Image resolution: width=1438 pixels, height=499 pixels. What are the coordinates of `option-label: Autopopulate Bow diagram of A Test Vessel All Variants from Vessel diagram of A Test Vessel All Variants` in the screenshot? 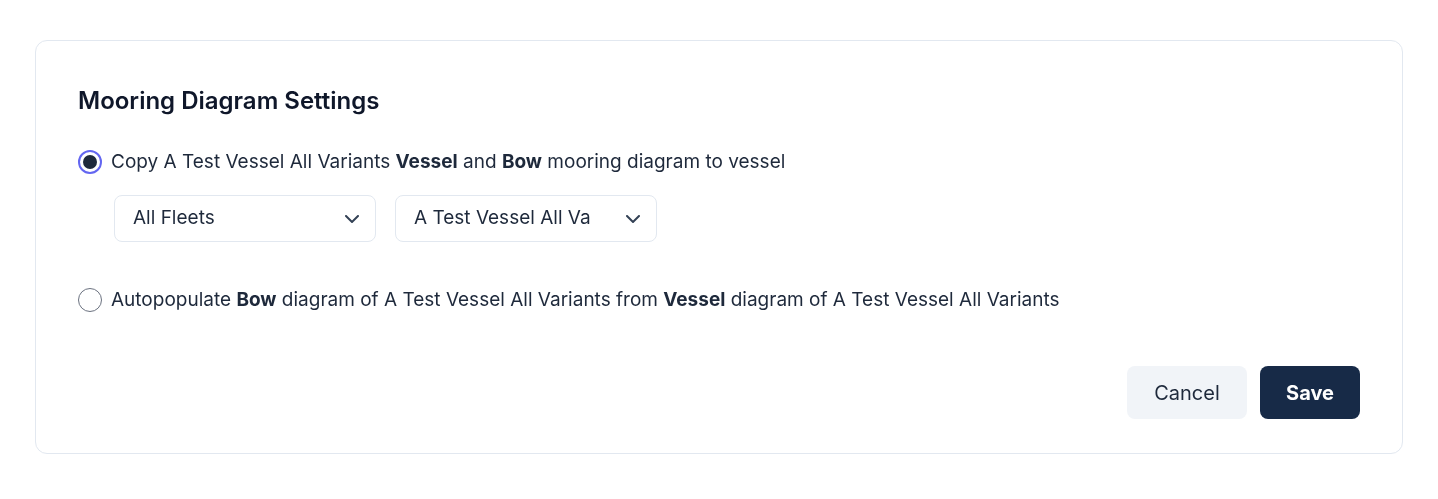 It's located at (585, 300).